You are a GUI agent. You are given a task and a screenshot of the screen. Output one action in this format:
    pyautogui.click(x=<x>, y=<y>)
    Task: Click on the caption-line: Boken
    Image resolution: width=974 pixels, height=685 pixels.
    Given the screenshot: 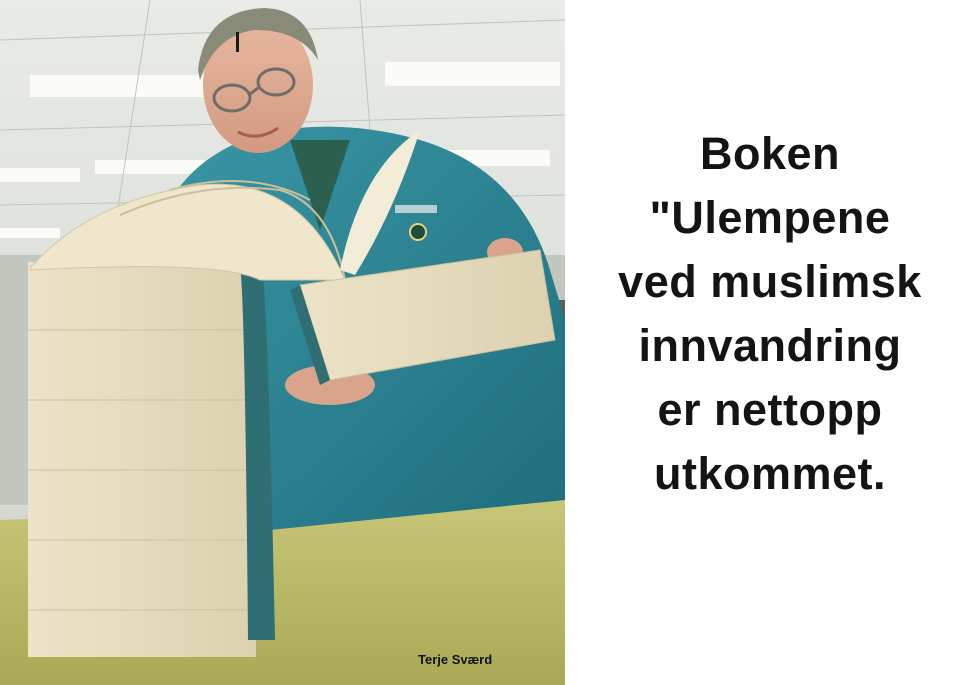 What is the action you would take?
    pyautogui.click(x=770, y=153)
    